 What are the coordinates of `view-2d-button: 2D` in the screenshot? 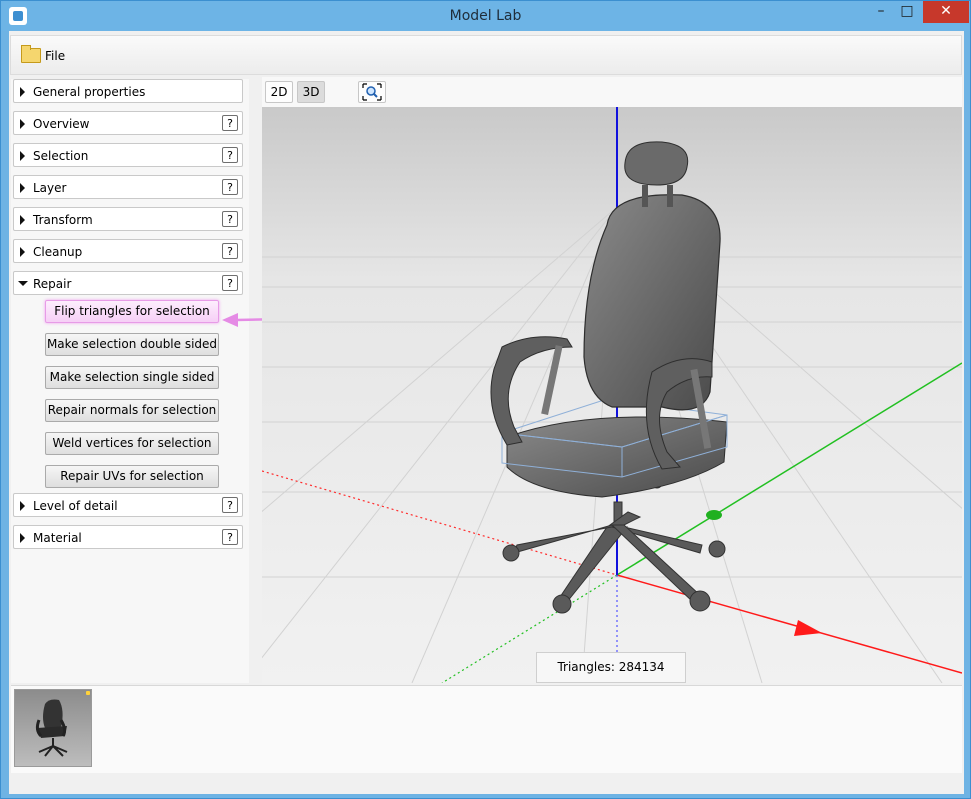 It's located at (279, 92).